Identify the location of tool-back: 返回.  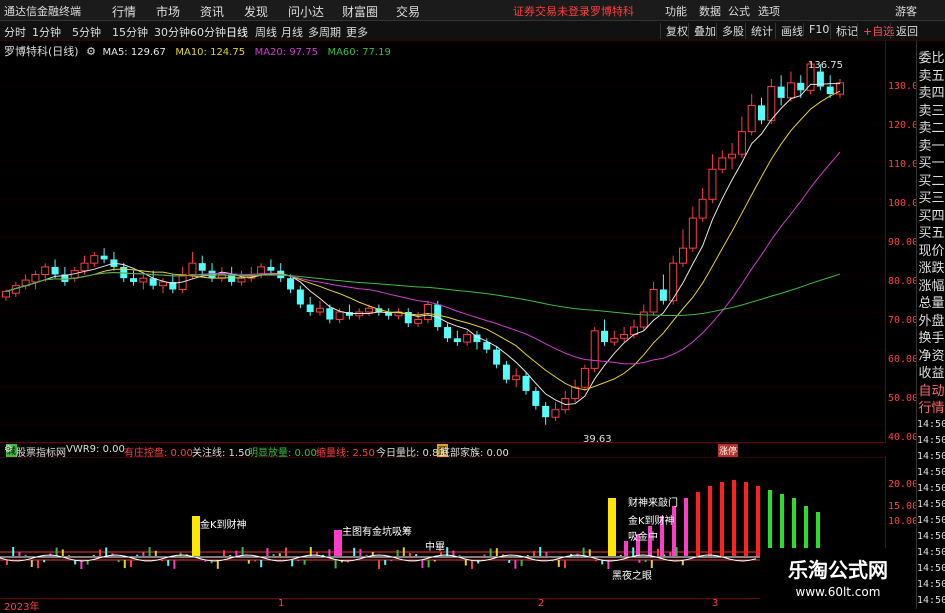
(906, 31).